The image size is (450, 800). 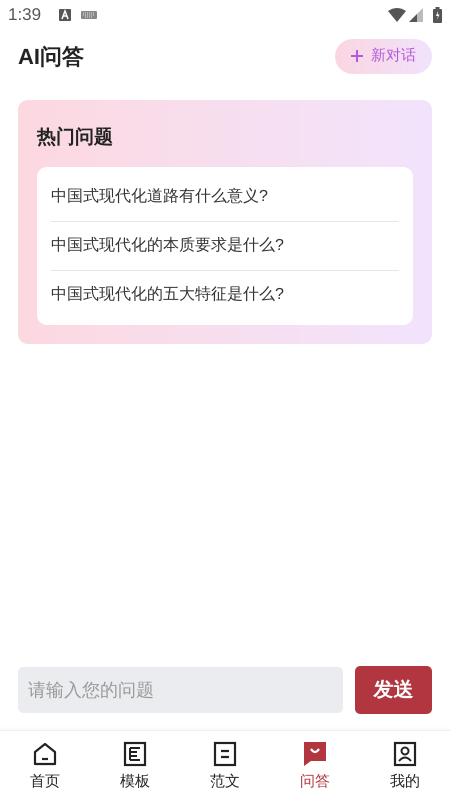 What do you see at coordinates (180, 690) in the screenshot?
I see `question-input: 请输入您的问题` at bounding box center [180, 690].